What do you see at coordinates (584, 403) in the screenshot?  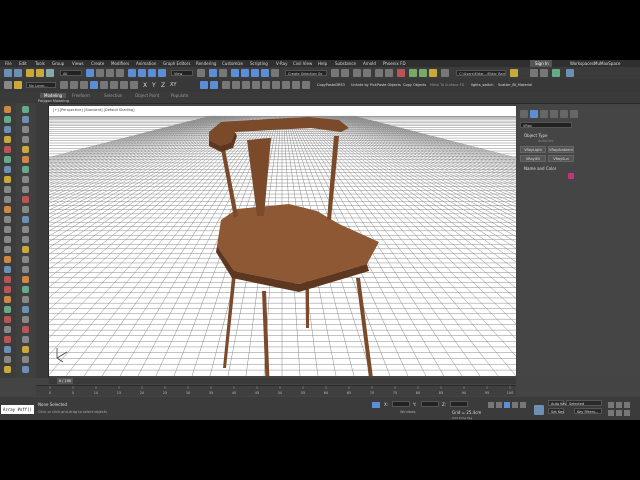 I see `auto-key-selection-dropdown: Selected` at bounding box center [584, 403].